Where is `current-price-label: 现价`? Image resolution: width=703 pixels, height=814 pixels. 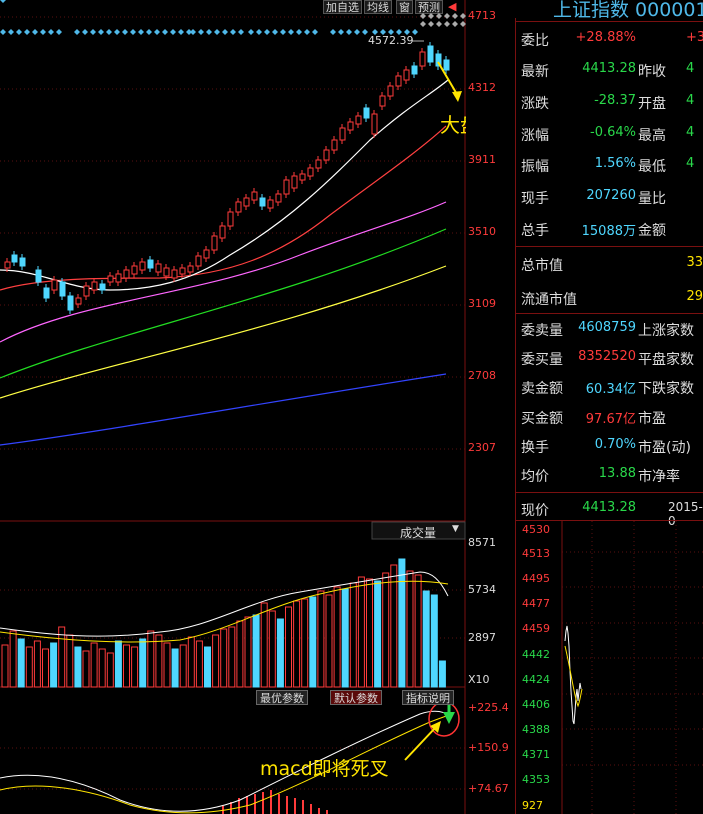
current-price-label: 现价 is located at coordinates (535, 511).